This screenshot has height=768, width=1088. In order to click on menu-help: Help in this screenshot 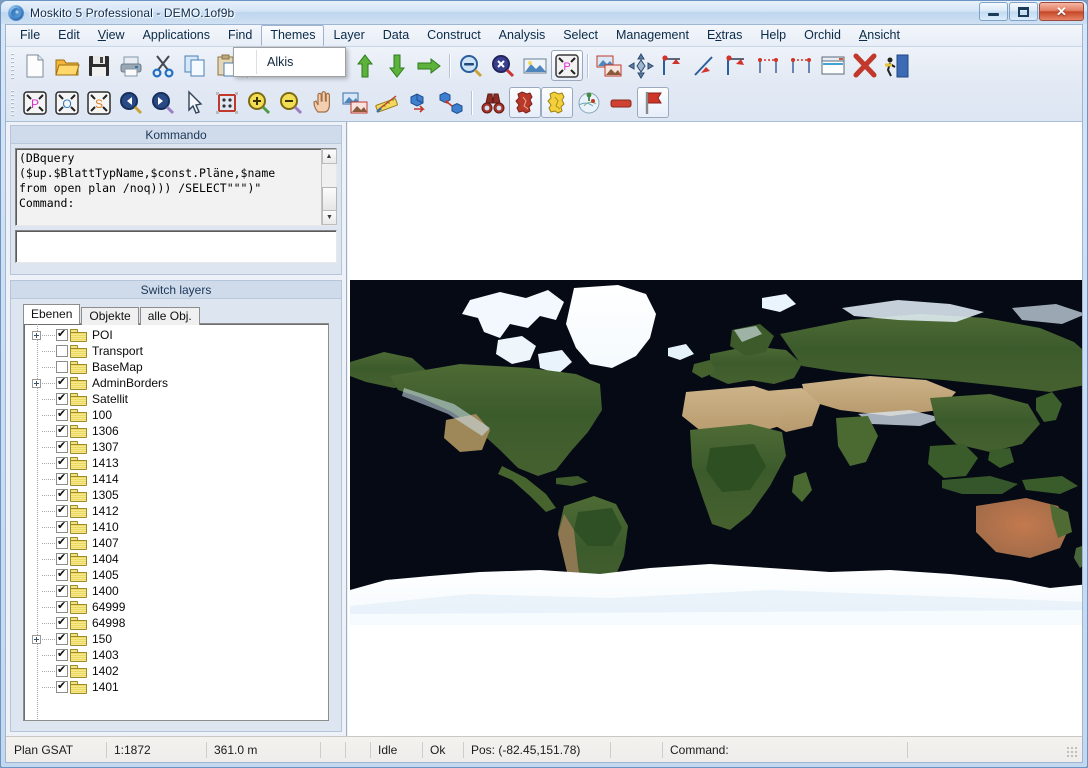, I will do `click(773, 36)`.